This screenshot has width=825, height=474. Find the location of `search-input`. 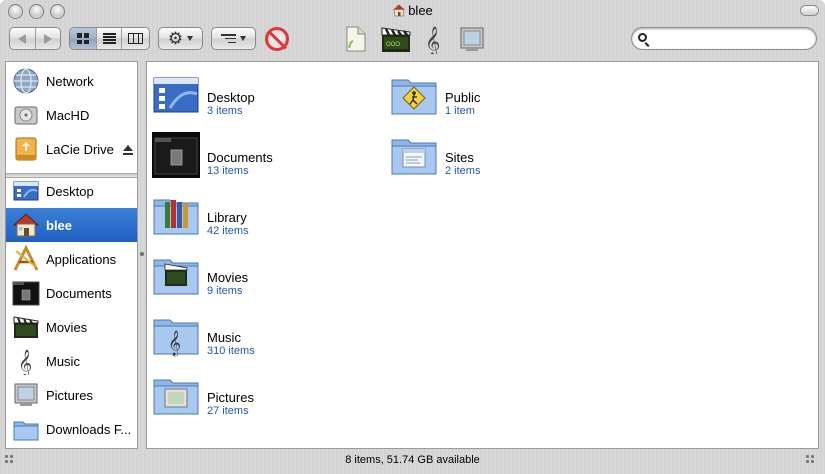

search-input is located at coordinates (729, 38).